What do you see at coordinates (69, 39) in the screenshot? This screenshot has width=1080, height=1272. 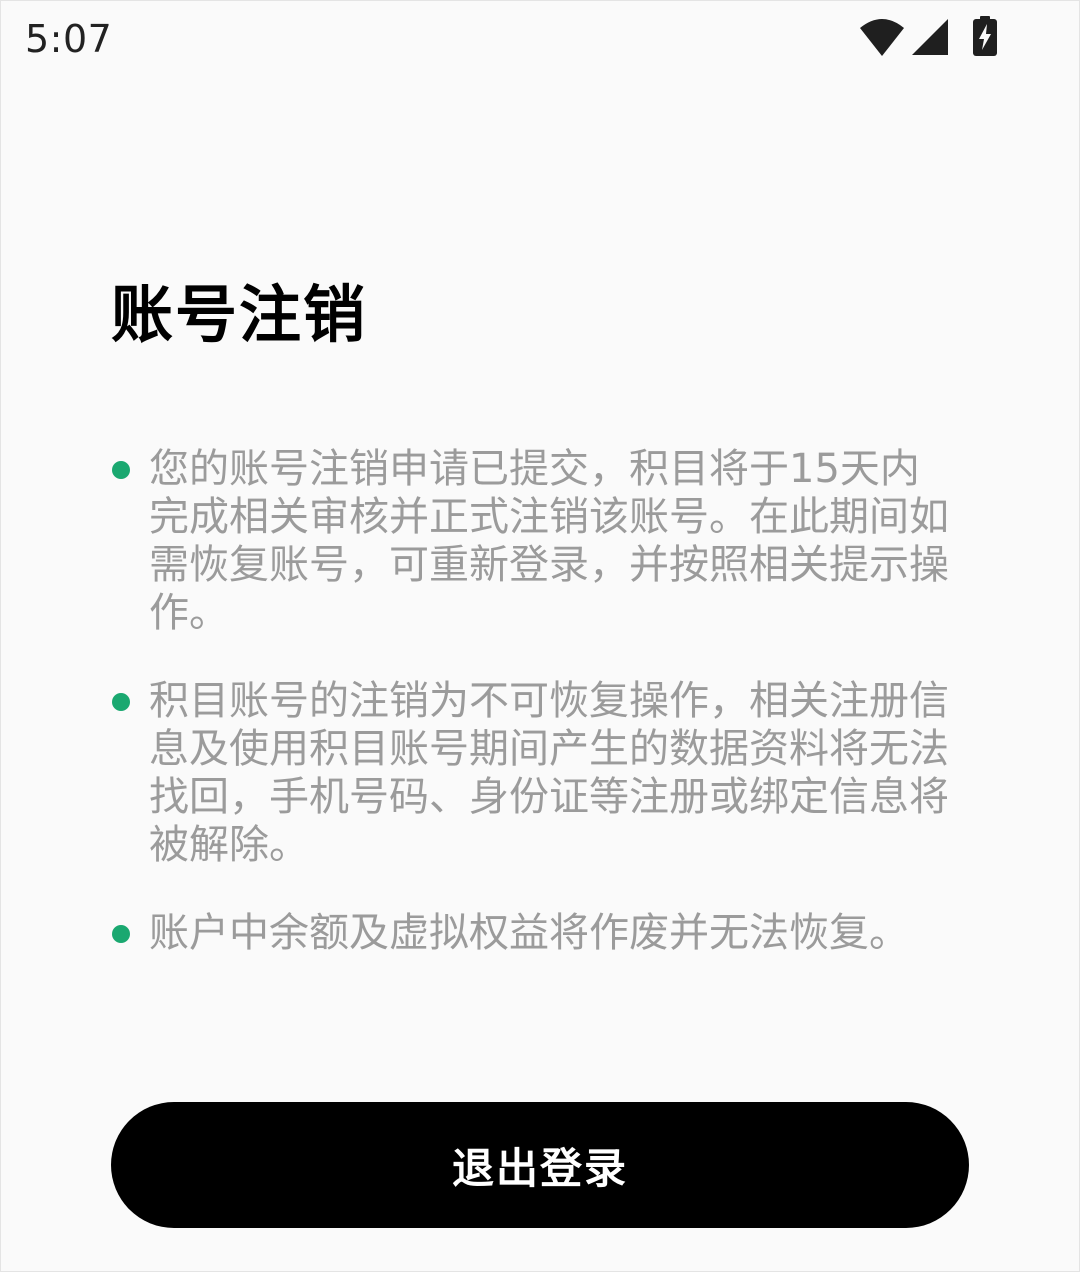 I see `status-time: 5:07` at bounding box center [69, 39].